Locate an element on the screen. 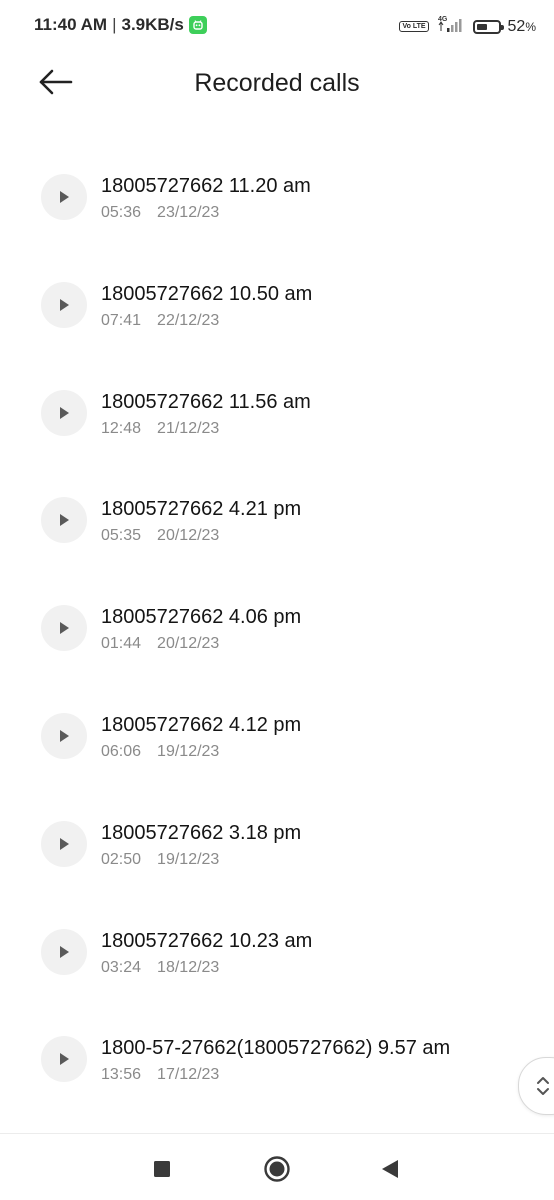 The image size is (554, 1200). square-icon is located at coordinates (162, 1169).